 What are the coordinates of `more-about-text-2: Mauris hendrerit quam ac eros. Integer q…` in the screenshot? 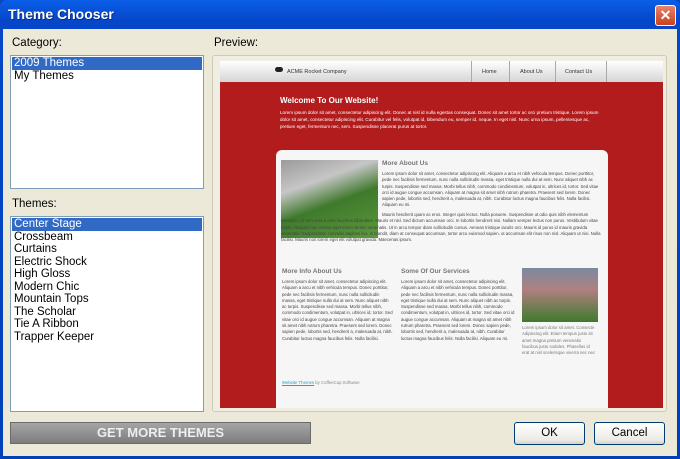 It's located at (441, 227).